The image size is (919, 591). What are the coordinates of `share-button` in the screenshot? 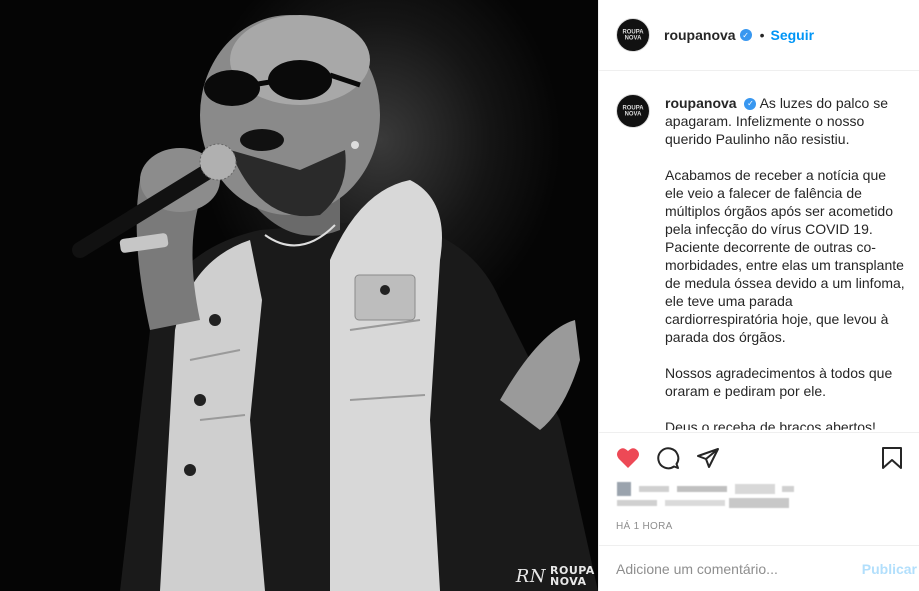 It's located at (708, 458).